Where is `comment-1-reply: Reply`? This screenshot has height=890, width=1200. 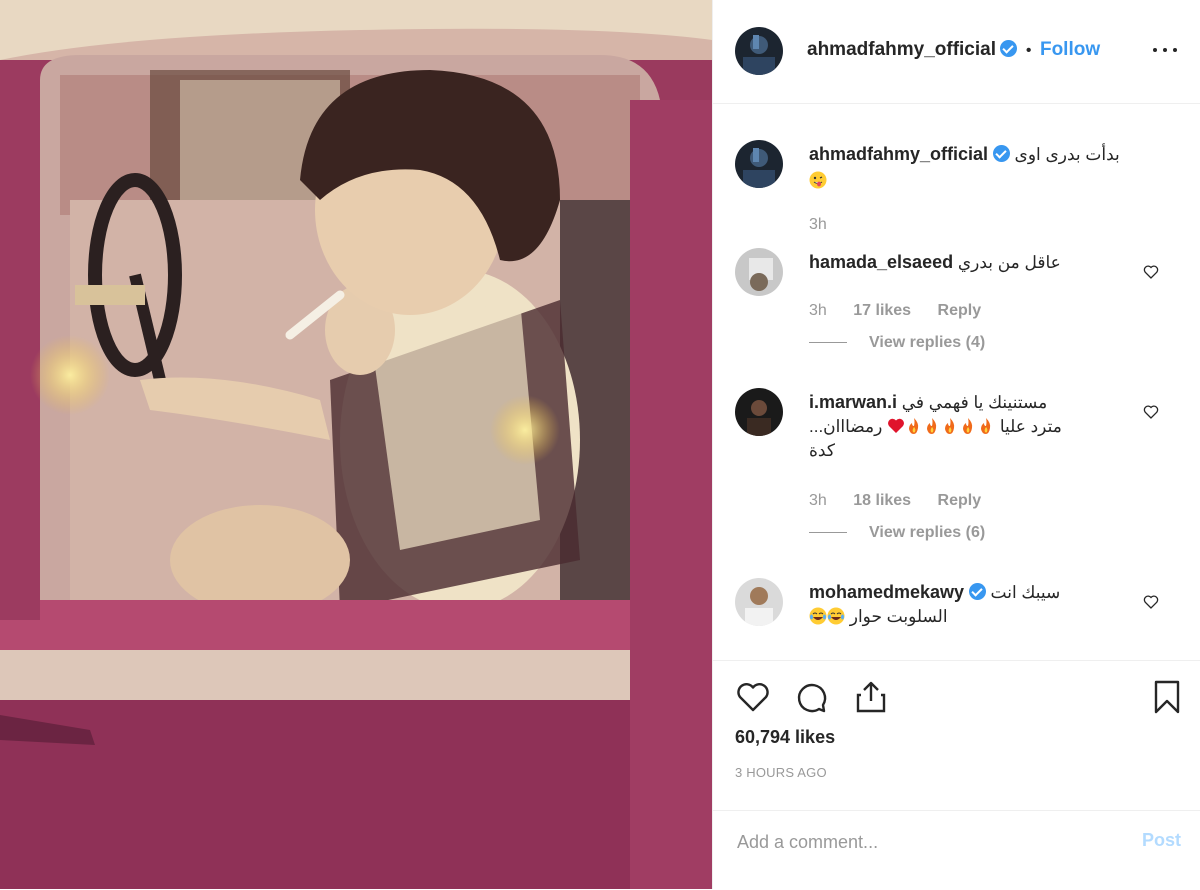
comment-1-reply: Reply is located at coordinates (960, 310).